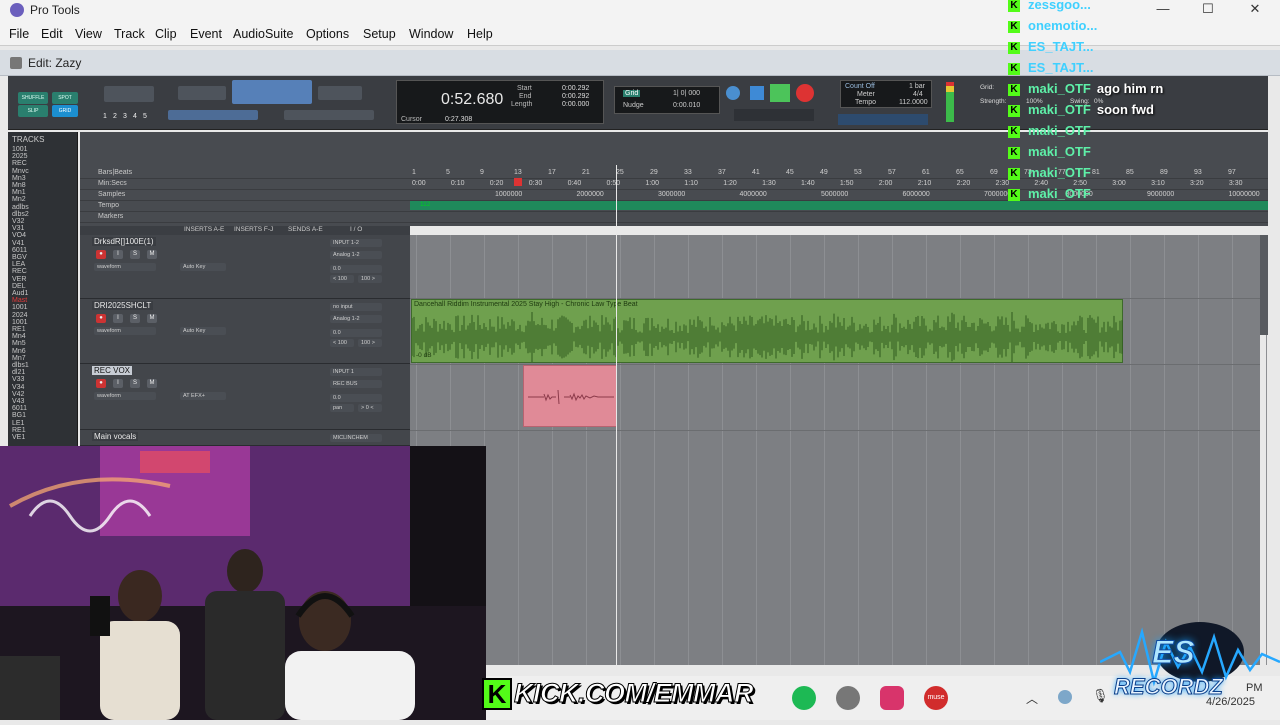  I want to click on main-counter: 0:52.680, so click(472, 100).